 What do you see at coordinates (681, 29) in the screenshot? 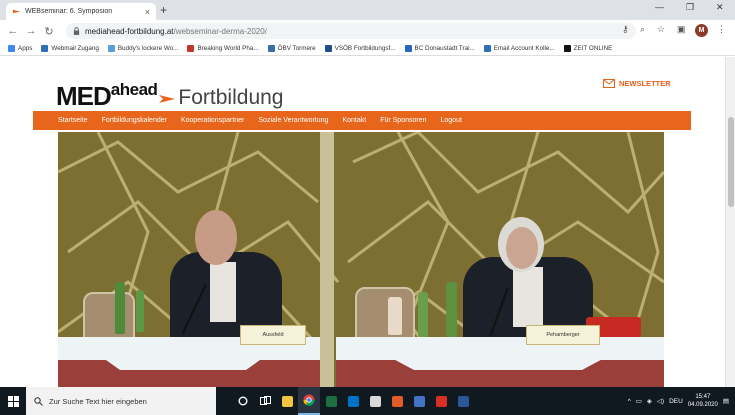
I see `extensions-icon: ▣` at bounding box center [681, 29].